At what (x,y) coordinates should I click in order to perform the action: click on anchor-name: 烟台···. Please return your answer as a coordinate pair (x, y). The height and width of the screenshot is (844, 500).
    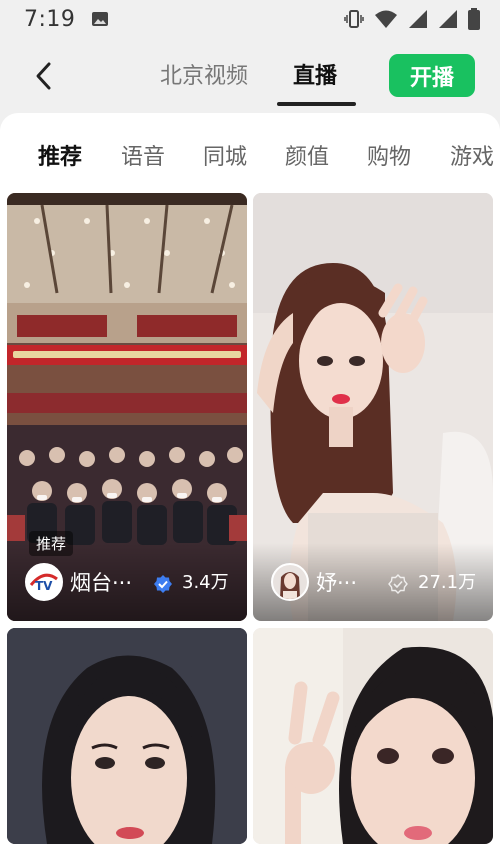
    Looking at the image, I should click on (101, 583).